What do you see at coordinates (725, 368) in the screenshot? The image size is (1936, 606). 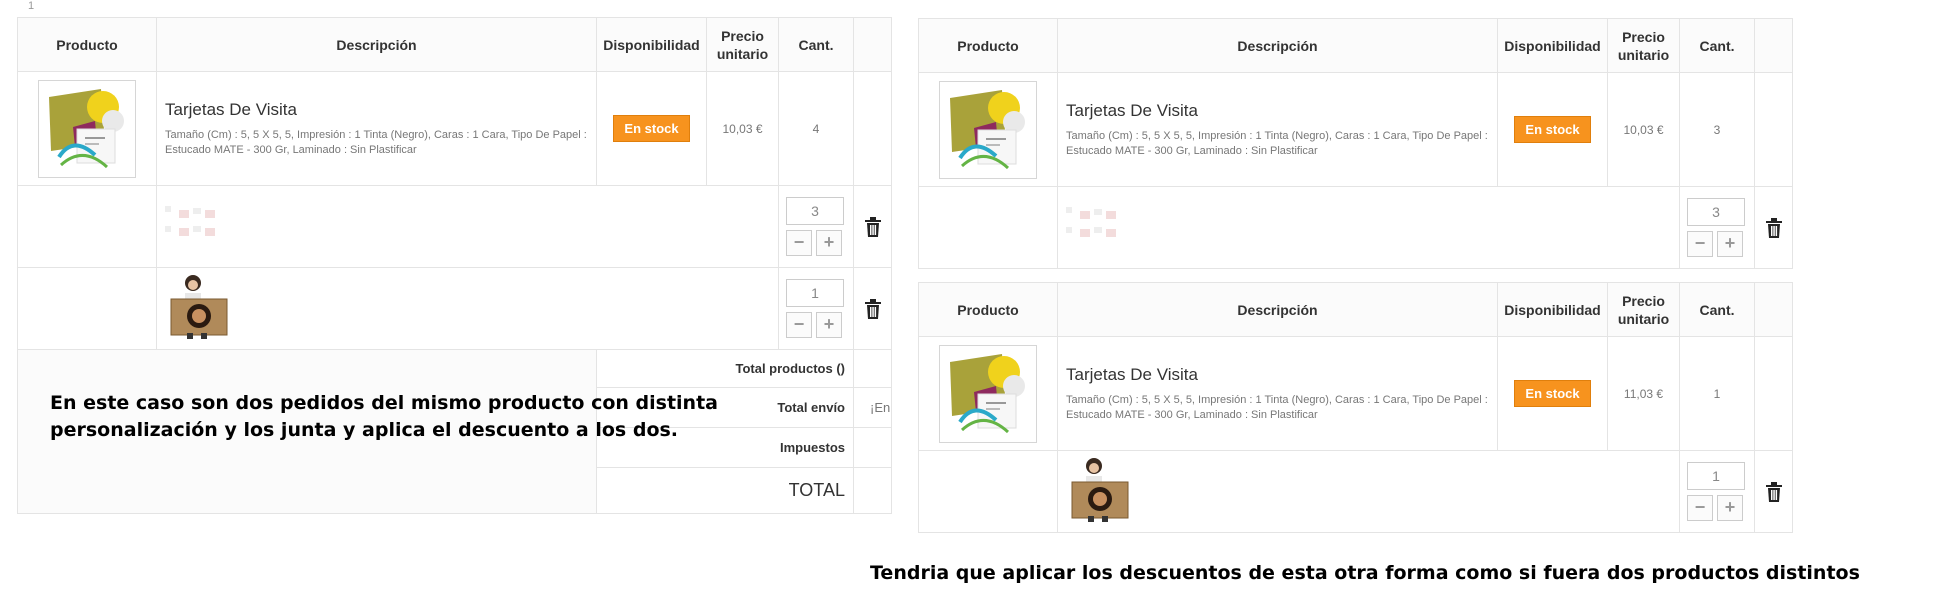 I see `total-productos-label: Total productos ()` at bounding box center [725, 368].